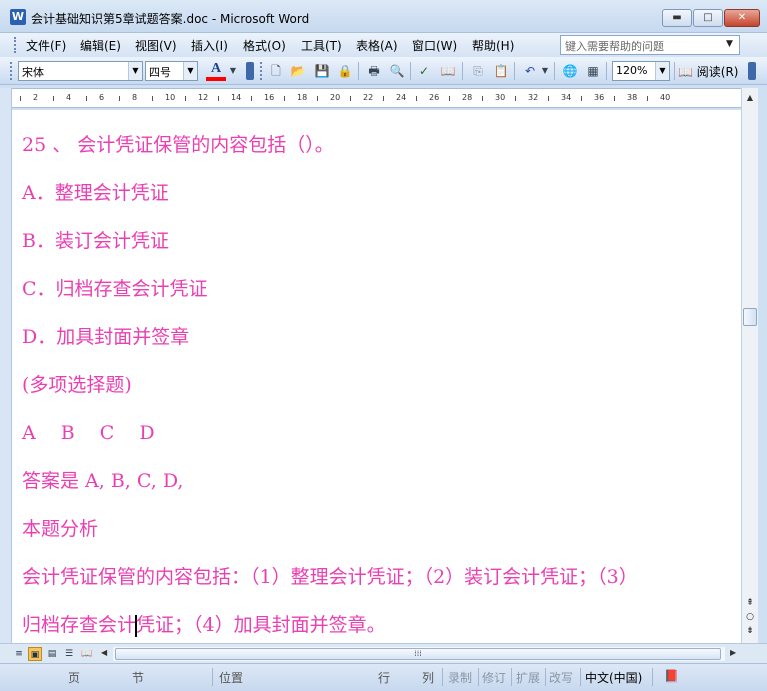  Describe the element at coordinates (650, 45) in the screenshot. I see `help-question-input: 键入需要帮助的问题` at that location.